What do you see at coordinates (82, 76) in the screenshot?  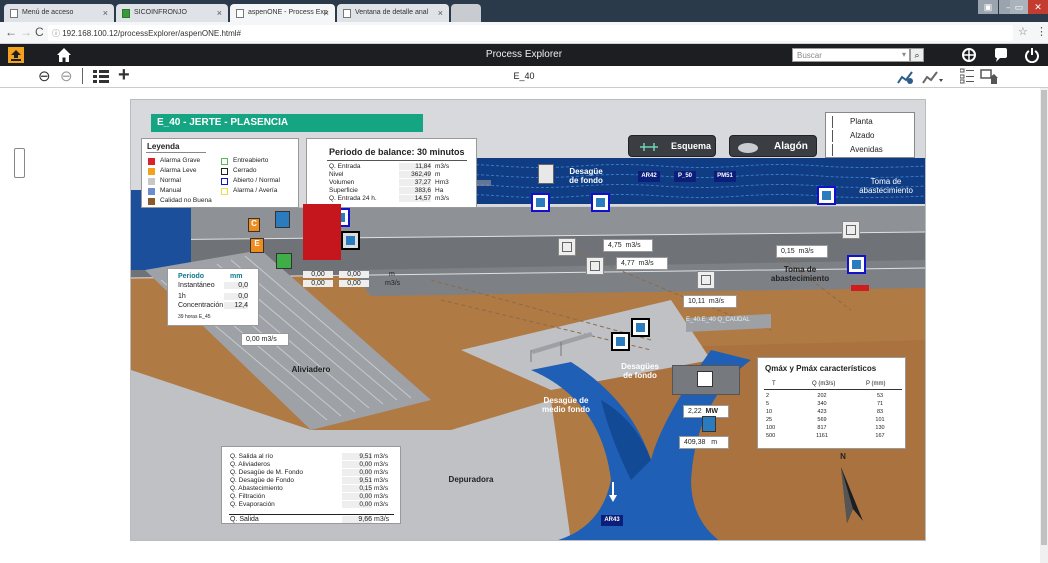 I see `toolbar-divider` at bounding box center [82, 76].